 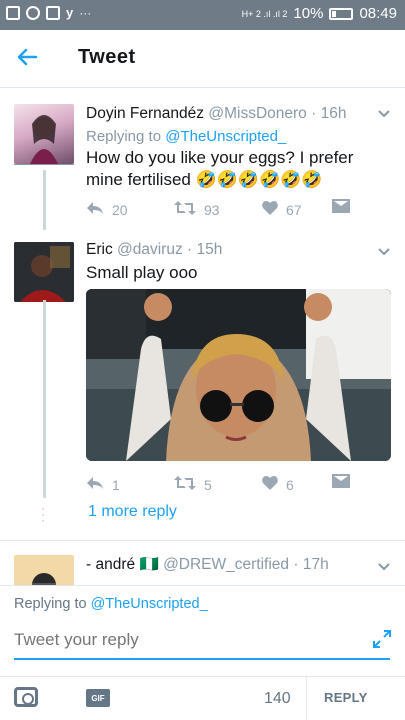 What do you see at coordinates (378, 13) in the screenshot?
I see `clock: 08:49` at bounding box center [378, 13].